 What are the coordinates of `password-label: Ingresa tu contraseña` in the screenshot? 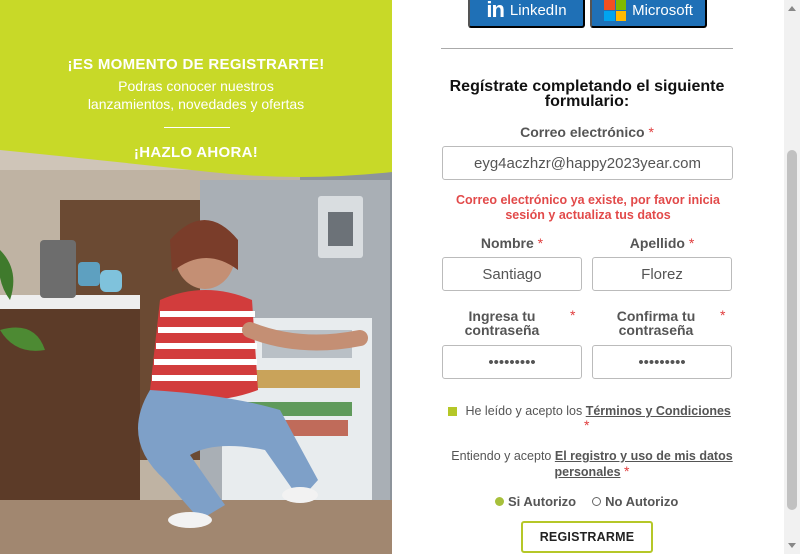 It's located at (502, 323).